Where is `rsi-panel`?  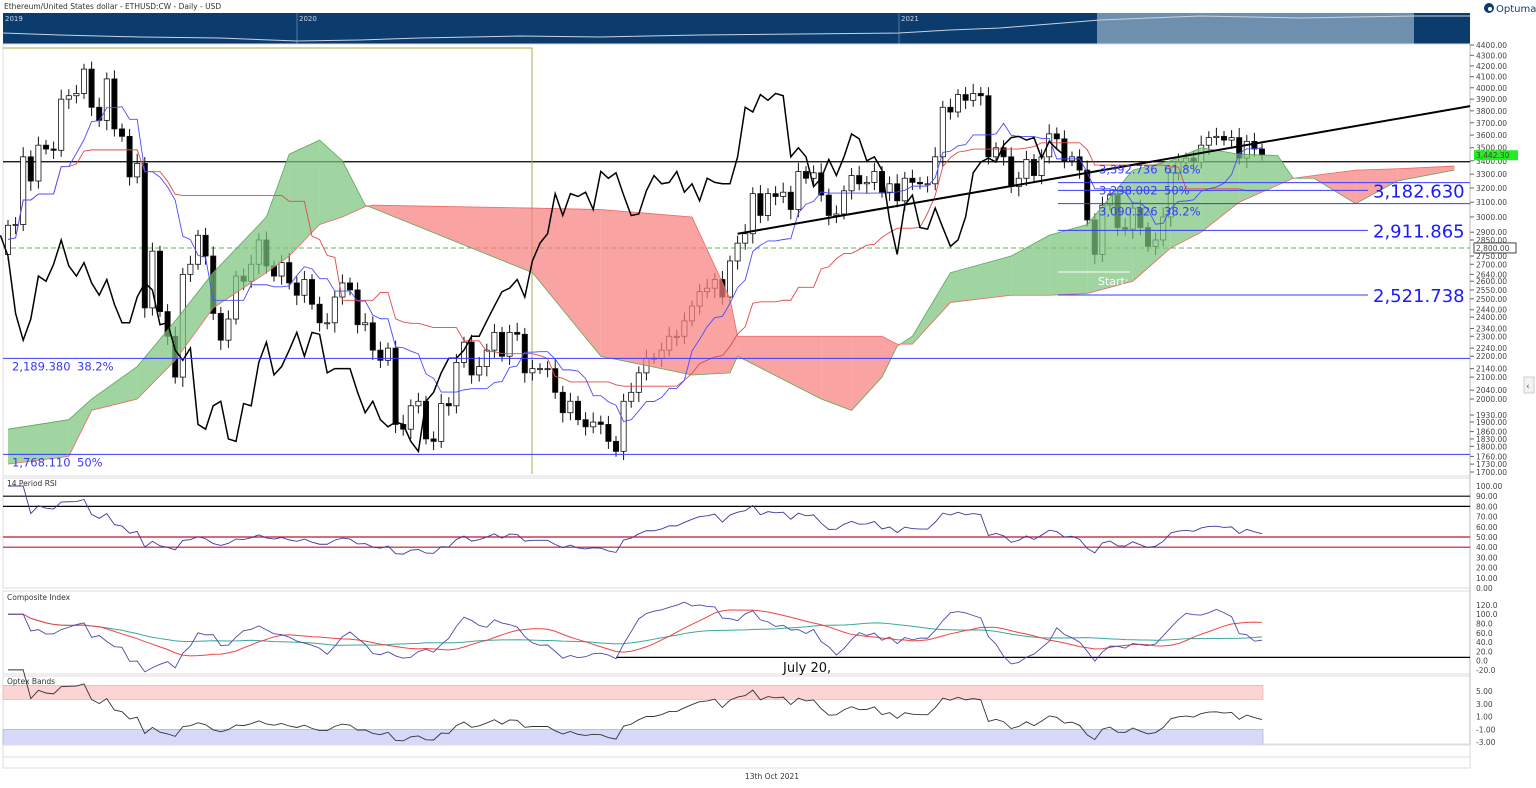
rsi-panel is located at coordinates (736, 533).